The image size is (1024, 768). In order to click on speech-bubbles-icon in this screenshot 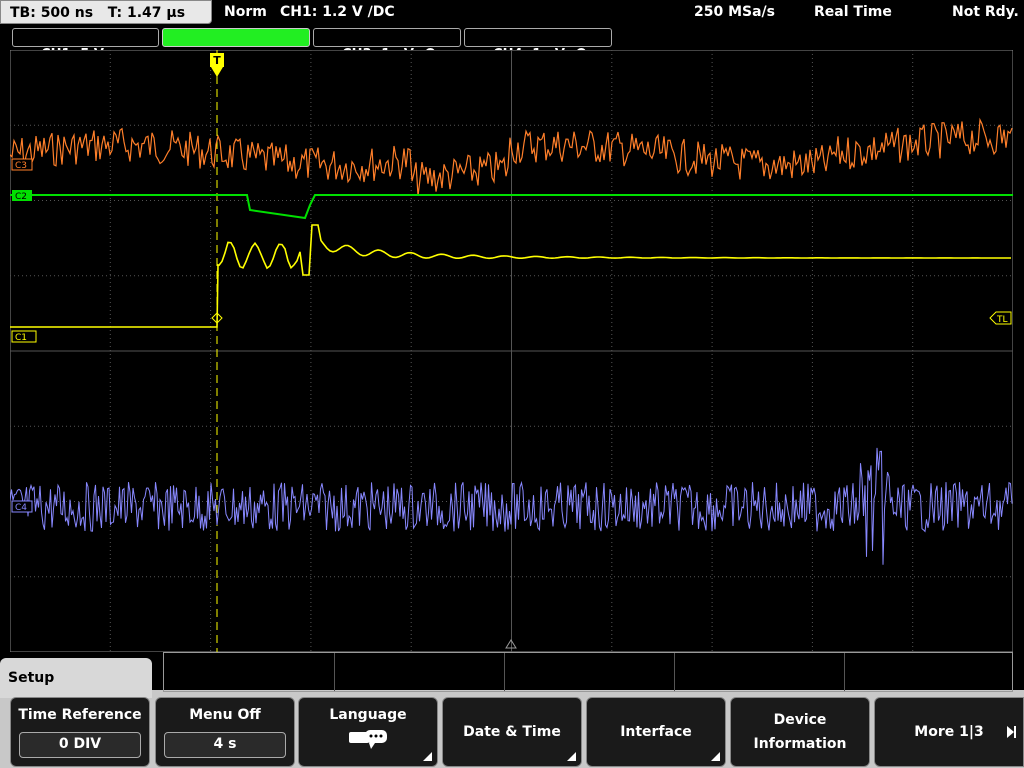, I will do `click(368, 739)`.